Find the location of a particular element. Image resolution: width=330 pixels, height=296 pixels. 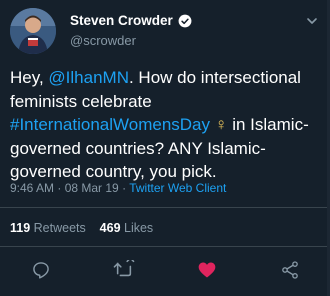

action-bar is located at coordinates (165, 271).